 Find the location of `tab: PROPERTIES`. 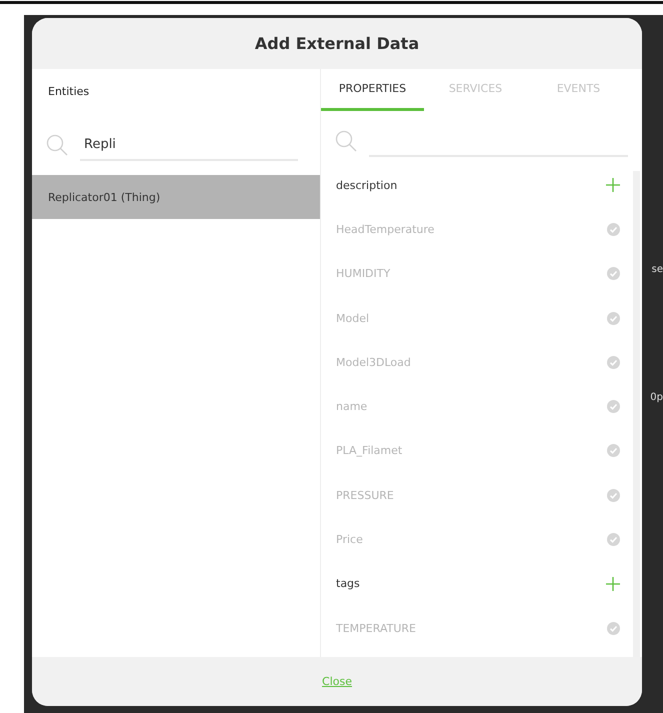

tab: PROPERTIES is located at coordinates (372, 90).